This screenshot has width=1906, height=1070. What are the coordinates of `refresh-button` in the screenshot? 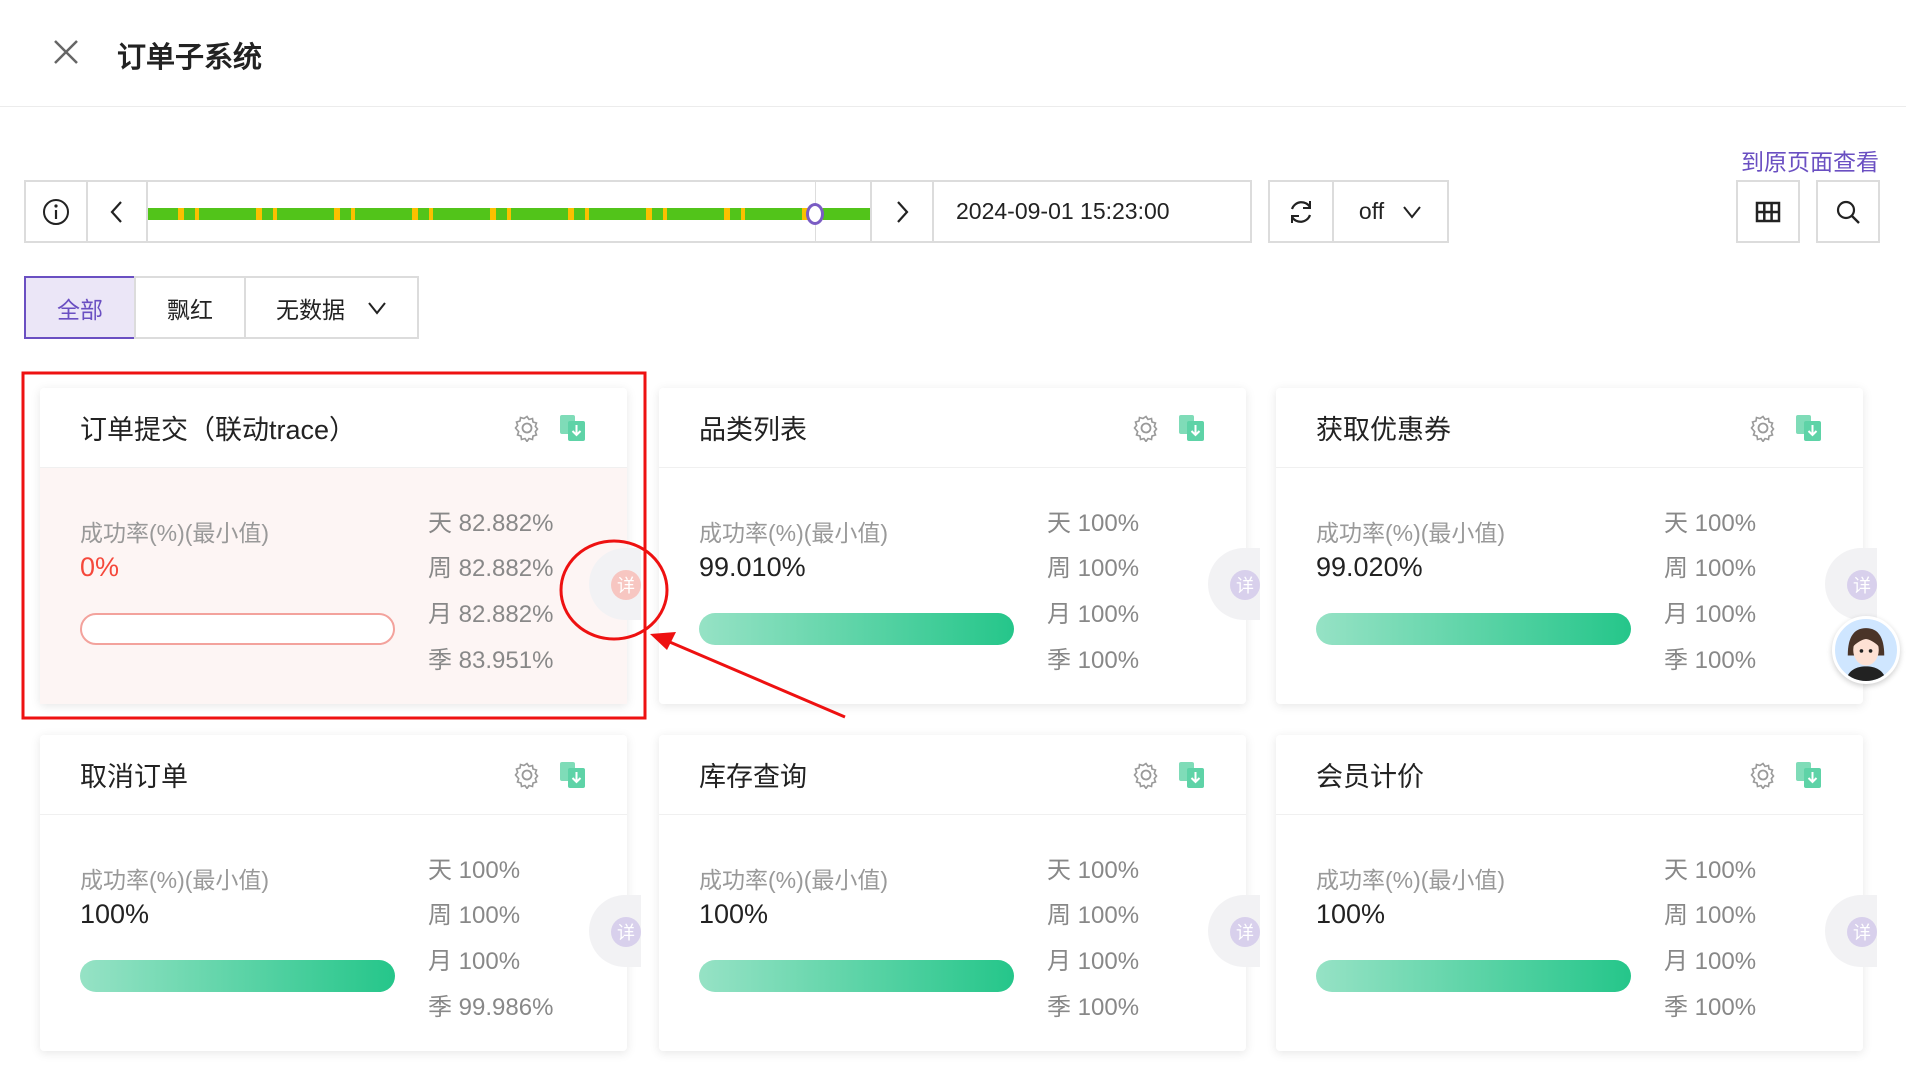 It's located at (1301, 211).